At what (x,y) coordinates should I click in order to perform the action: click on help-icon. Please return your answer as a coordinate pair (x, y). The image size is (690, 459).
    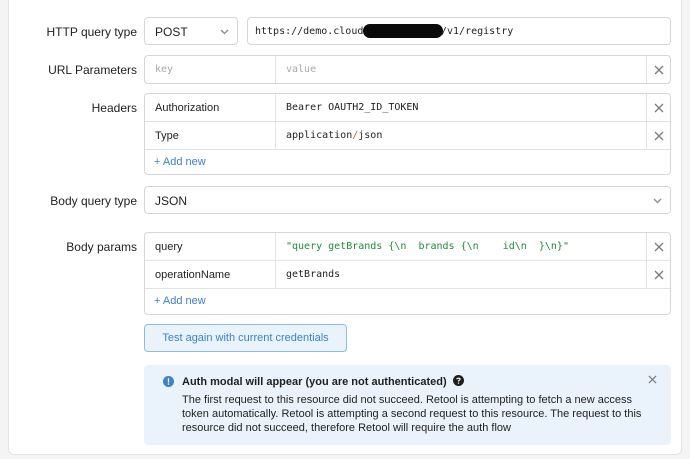
    Looking at the image, I should click on (458, 380).